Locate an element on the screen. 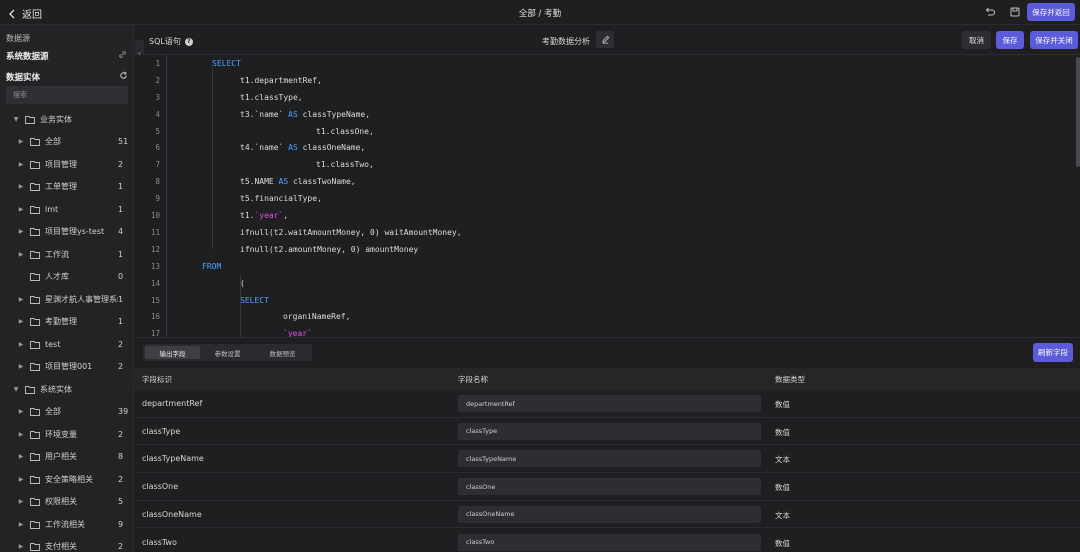 The width and height of the screenshot is (1080, 552). tree-item: ▶ 星渊才航人事管理系统 1 is located at coordinates (66, 299).